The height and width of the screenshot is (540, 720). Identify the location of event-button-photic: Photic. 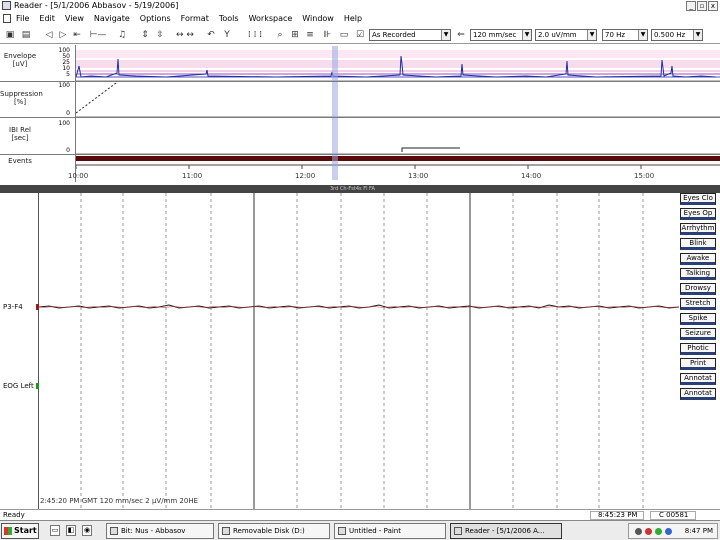
(698, 349).